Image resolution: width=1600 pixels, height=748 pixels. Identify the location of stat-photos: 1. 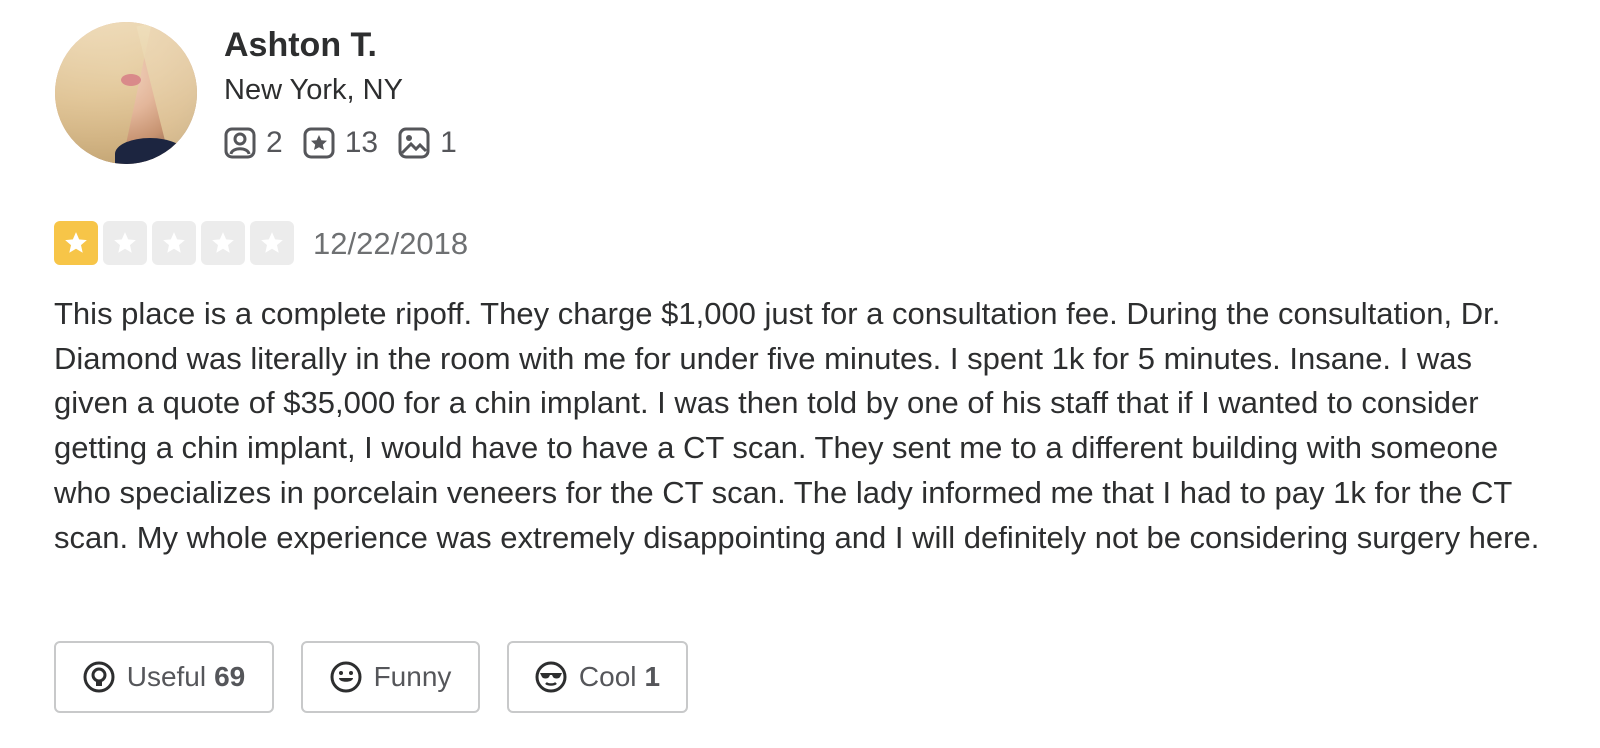
(427, 143).